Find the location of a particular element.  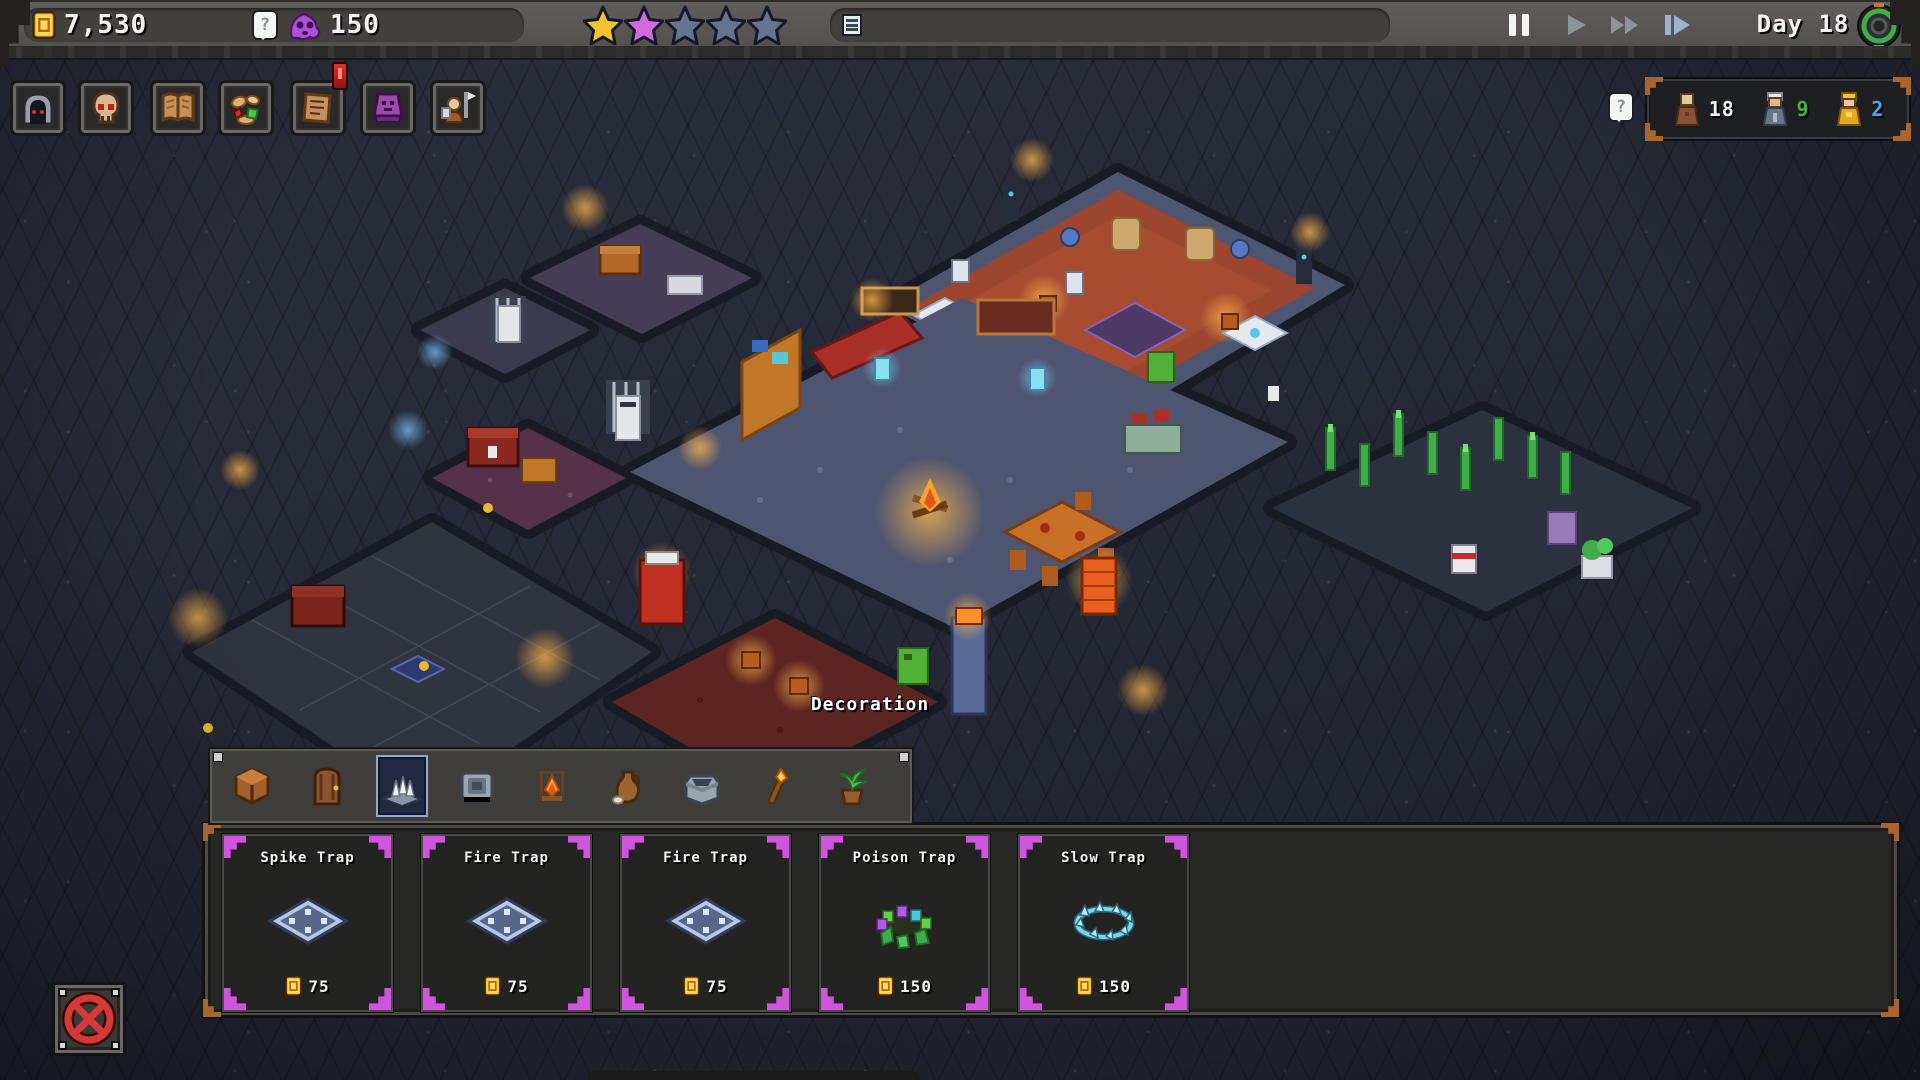

spike-trap-icon is located at coordinates (308, 921).